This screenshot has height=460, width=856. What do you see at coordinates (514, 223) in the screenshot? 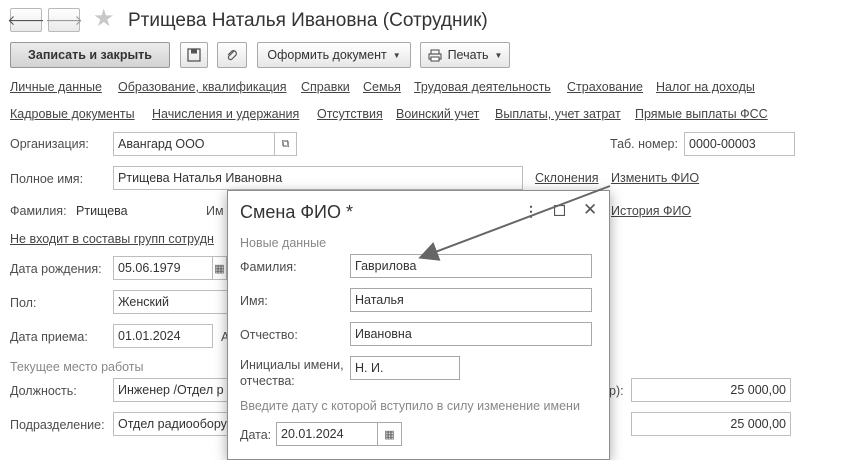
I see `annotation-arrow` at bounding box center [514, 223].